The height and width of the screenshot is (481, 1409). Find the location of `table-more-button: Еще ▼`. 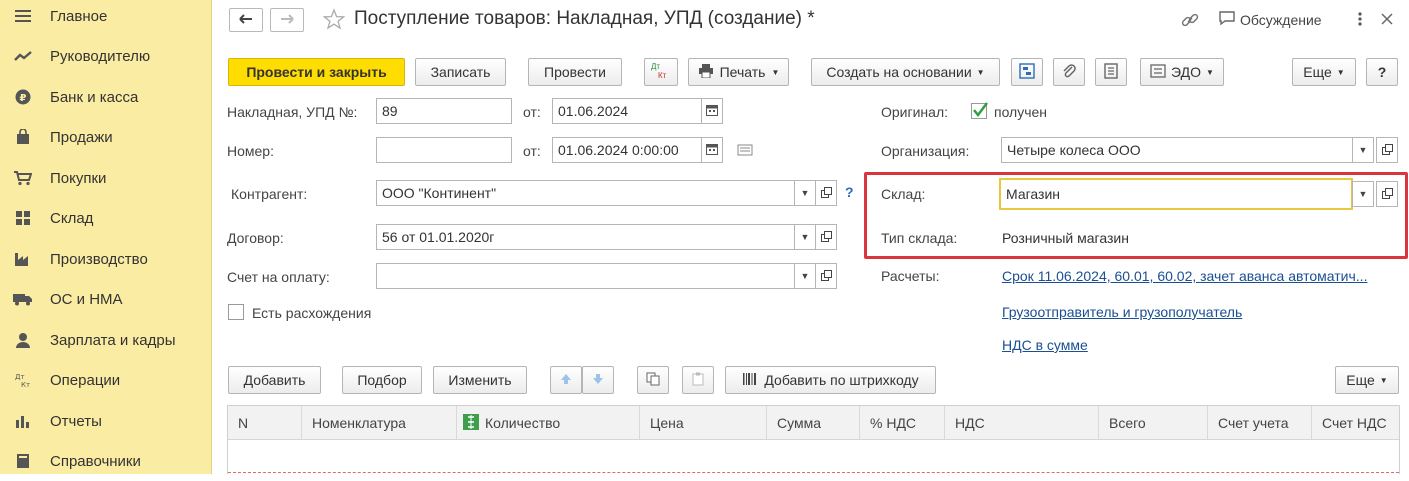

table-more-button: Еще ▼ is located at coordinates (1367, 380).